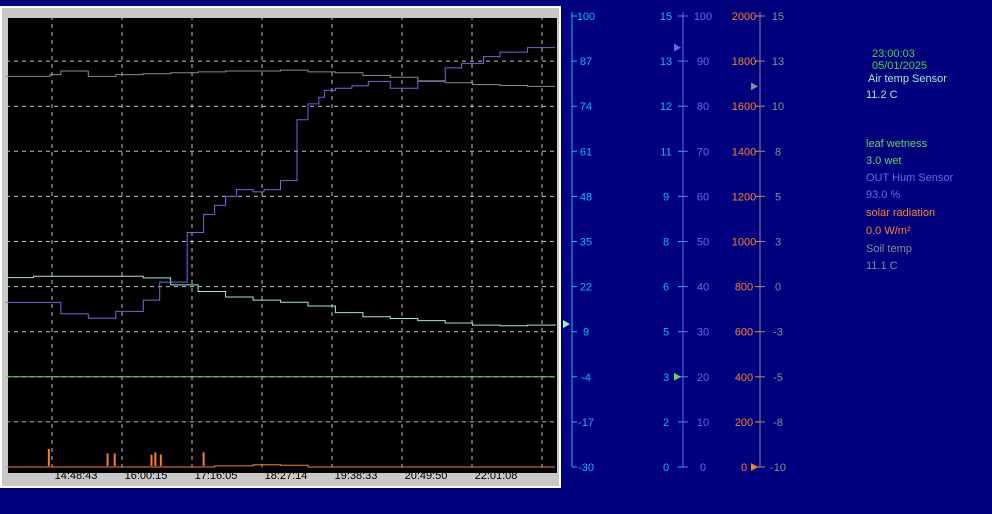  I want to click on solar-tick-label: 200, so click(744, 423).